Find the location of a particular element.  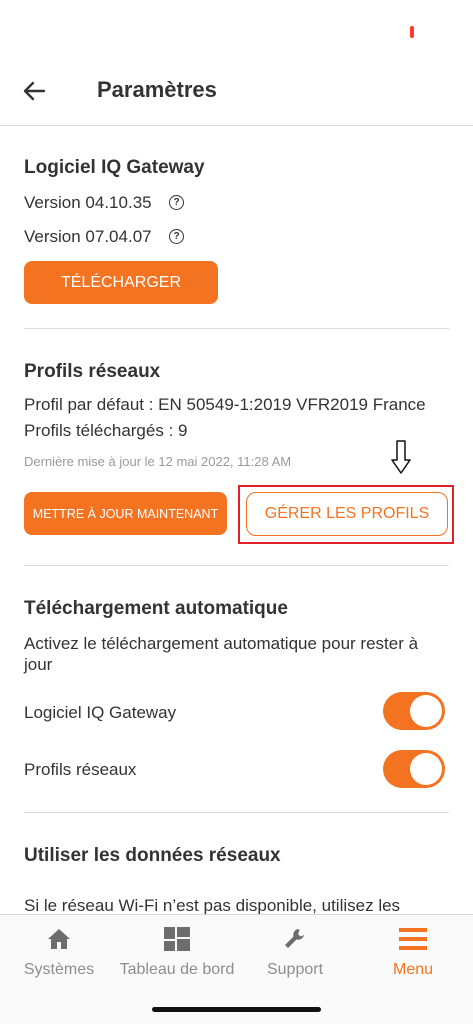

header-divider is located at coordinates (236, 125).